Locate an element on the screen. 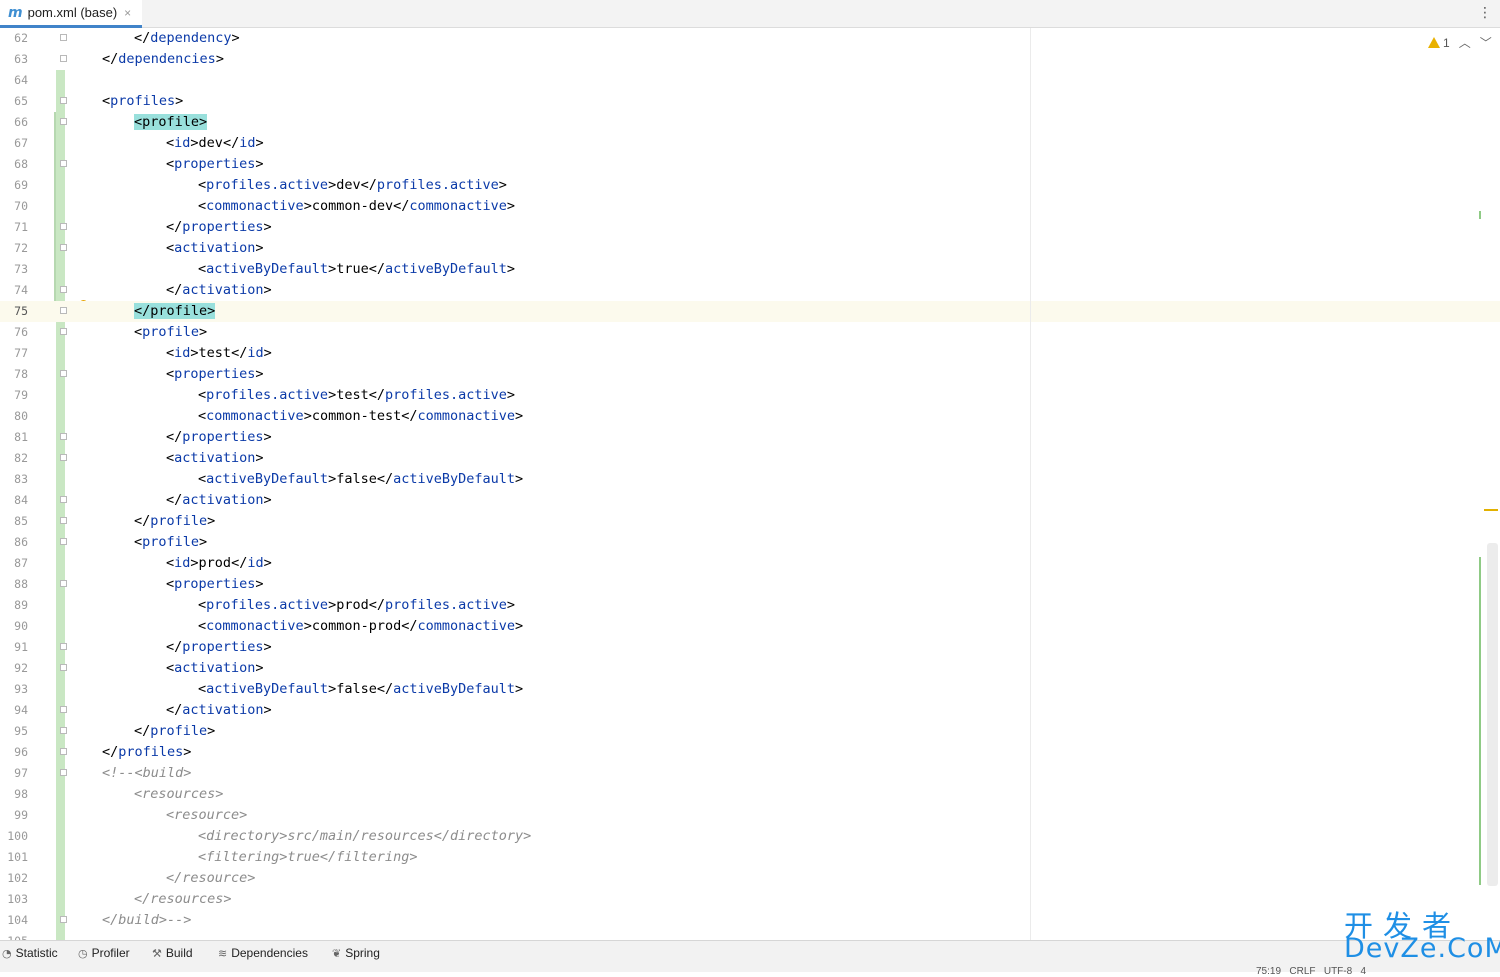 Image resolution: width=1500 pixels, height=977 pixels. tool-window-profiler: ◷ Profiler is located at coordinates (104, 953).